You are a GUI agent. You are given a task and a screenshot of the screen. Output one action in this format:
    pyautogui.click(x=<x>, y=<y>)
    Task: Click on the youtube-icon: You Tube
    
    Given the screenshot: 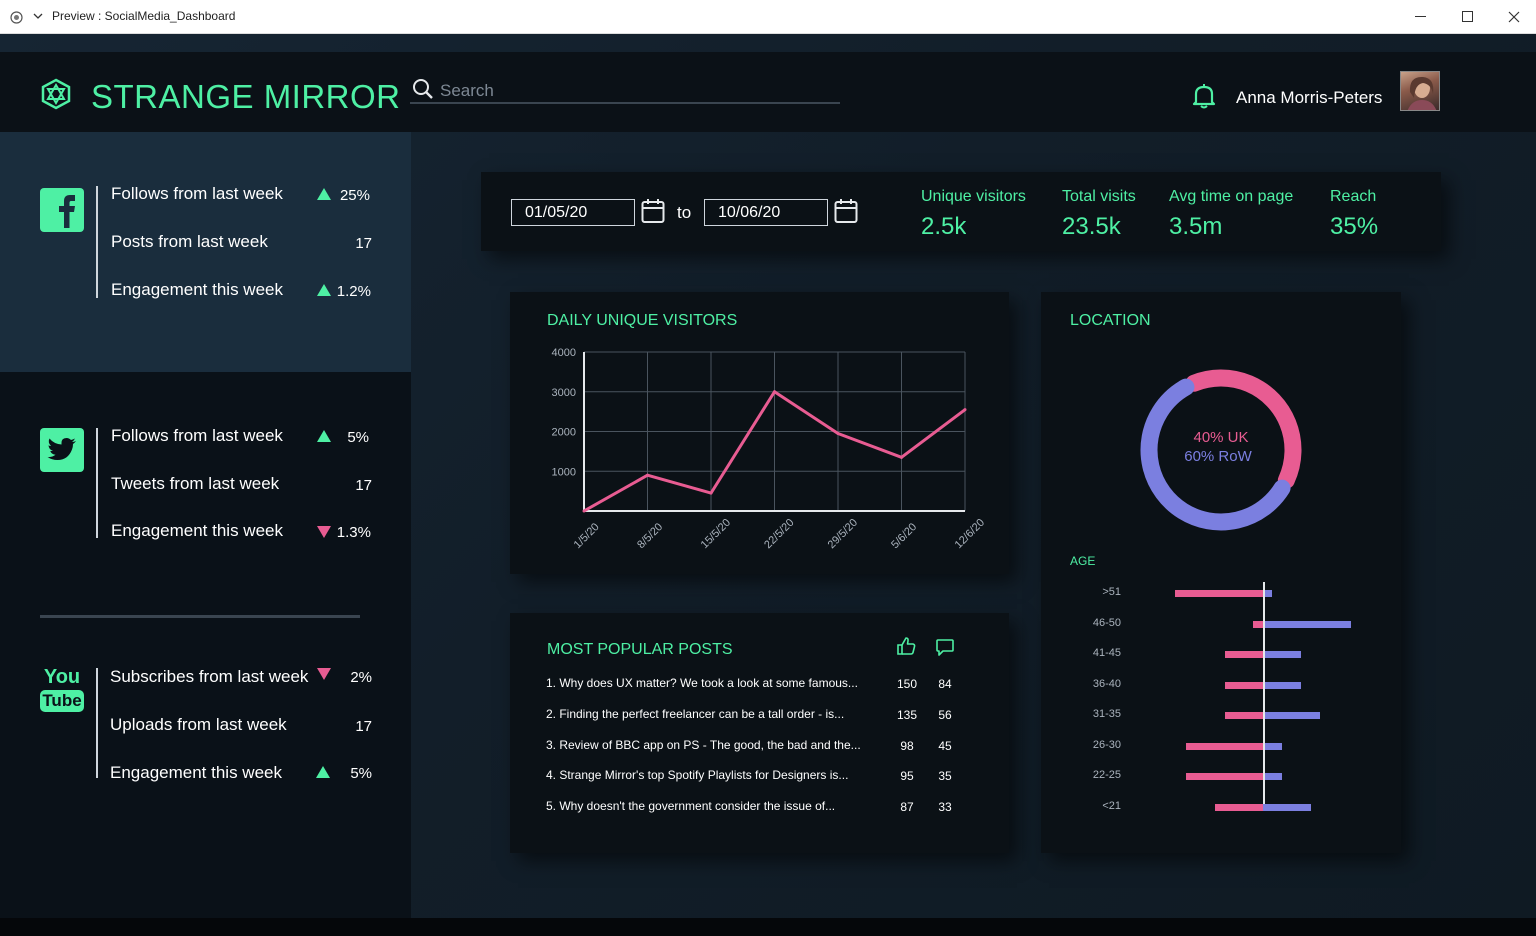 What is the action you would take?
    pyautogui.click(x=62, y=691)
    